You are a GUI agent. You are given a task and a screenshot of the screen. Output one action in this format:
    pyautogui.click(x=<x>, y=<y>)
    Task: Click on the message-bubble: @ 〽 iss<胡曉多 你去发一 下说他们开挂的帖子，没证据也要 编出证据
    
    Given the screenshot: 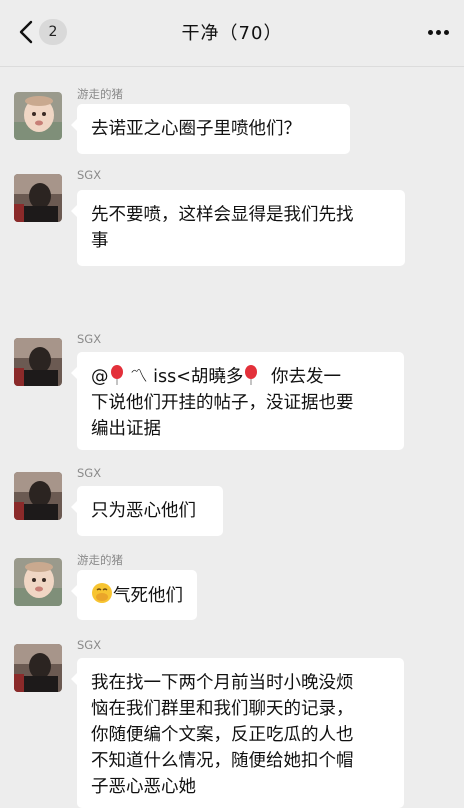 What is the action you would take?
    pyautogui.click(x=237, y=401)
    